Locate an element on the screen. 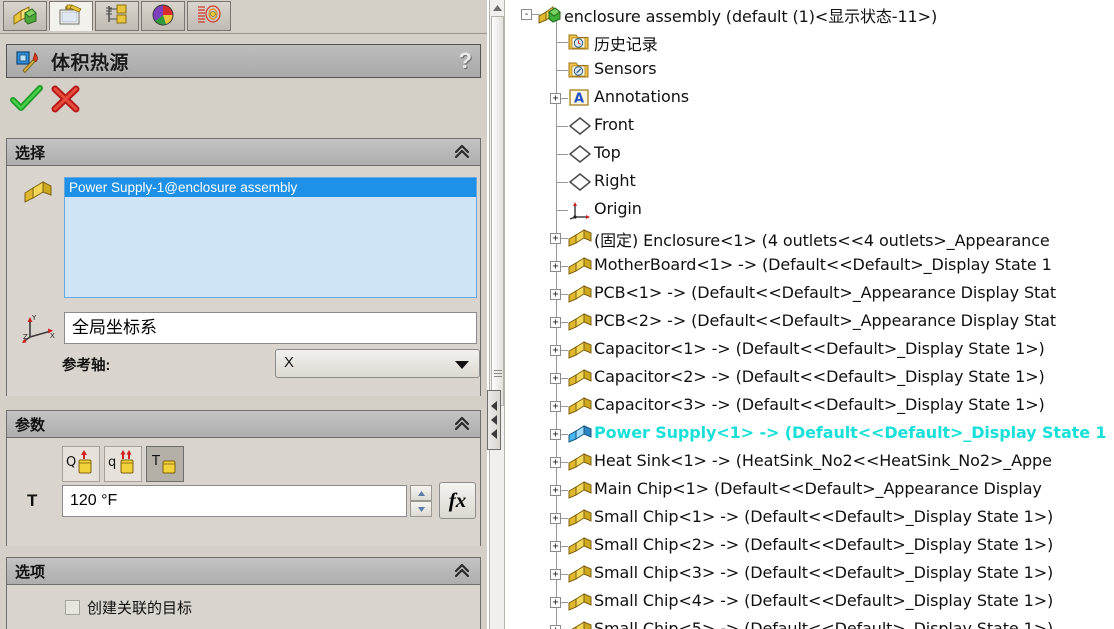  history-folder-icon is located at coordinates (579, 44).